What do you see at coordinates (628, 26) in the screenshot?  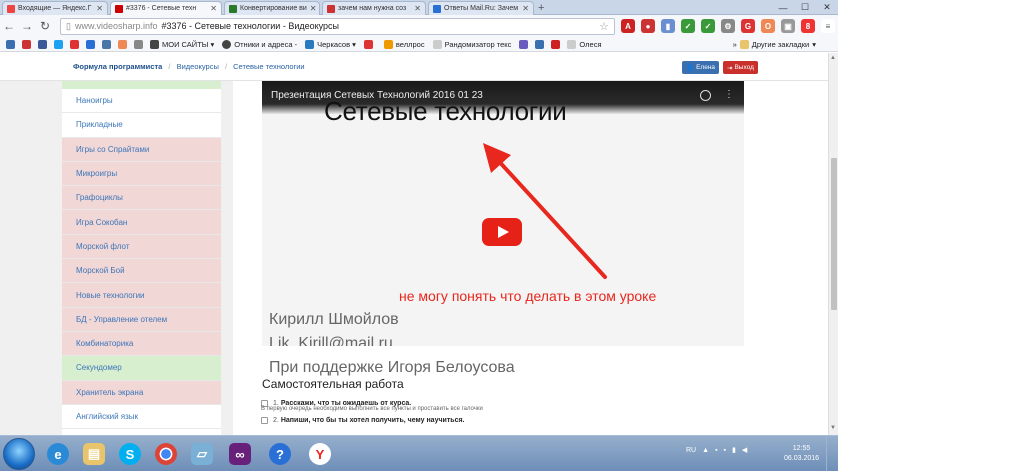 I see `adblock-icon: A` at bounding box center [628, 26].